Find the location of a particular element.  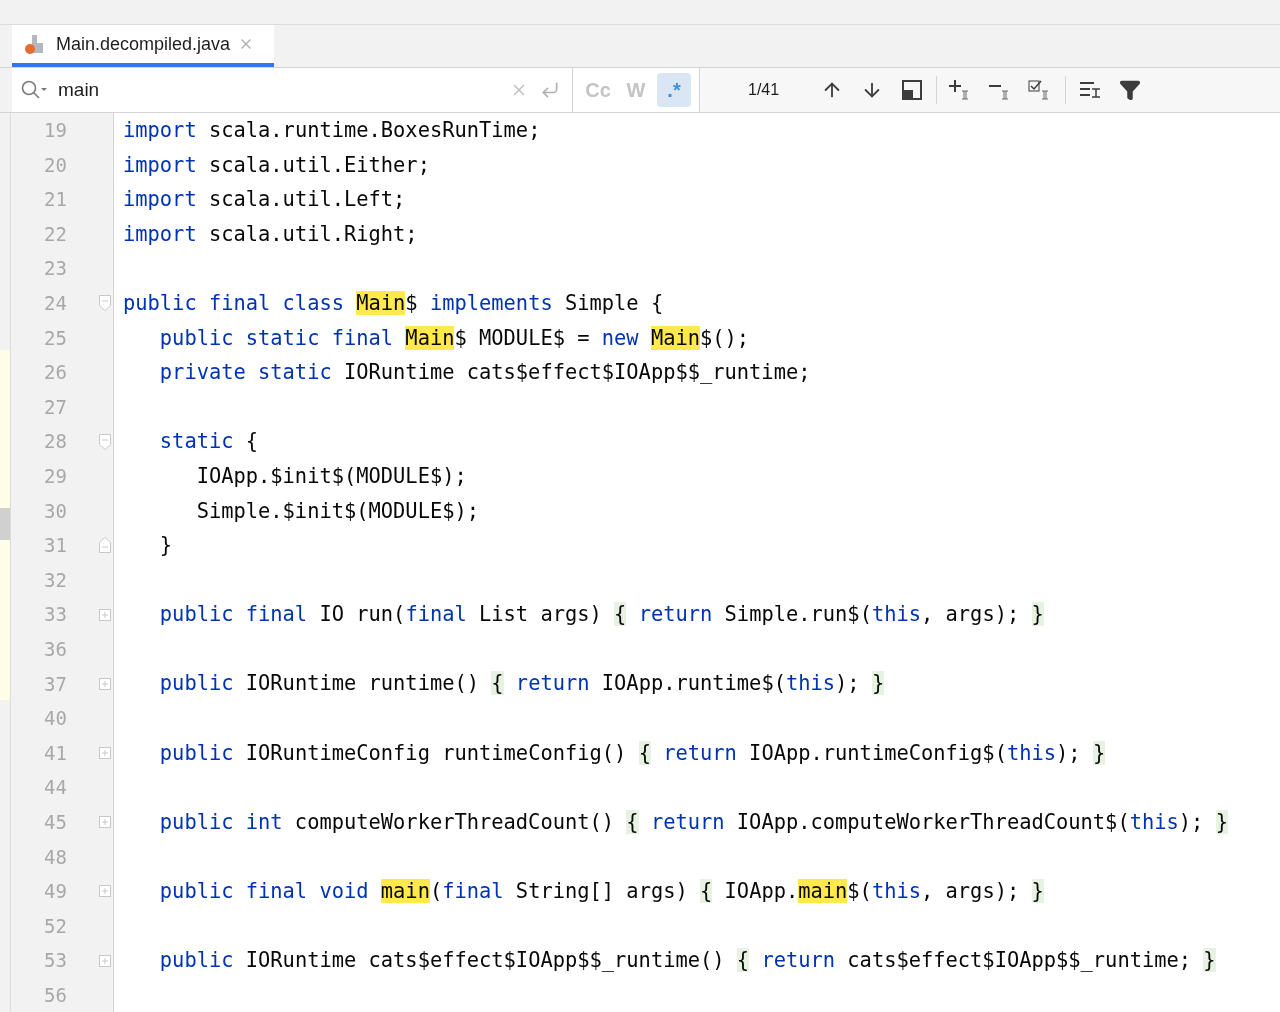

code-line: private static IORuntime cats$effect$IOApp$$_runtime; is located at coordinates (484, 373).